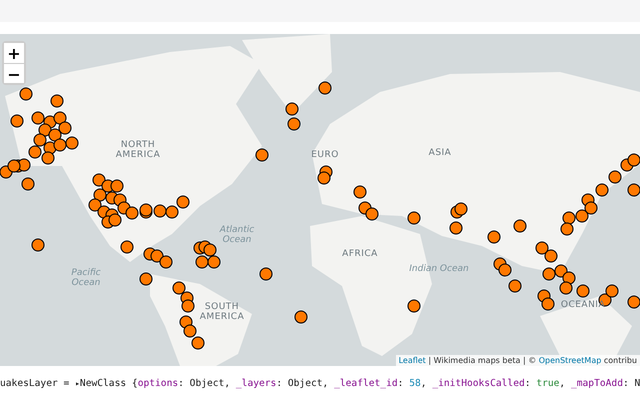 The width and height of the screenshot is (640, 400). I want to click on ocean-label: Pacific Ocean, so click(86, 278).